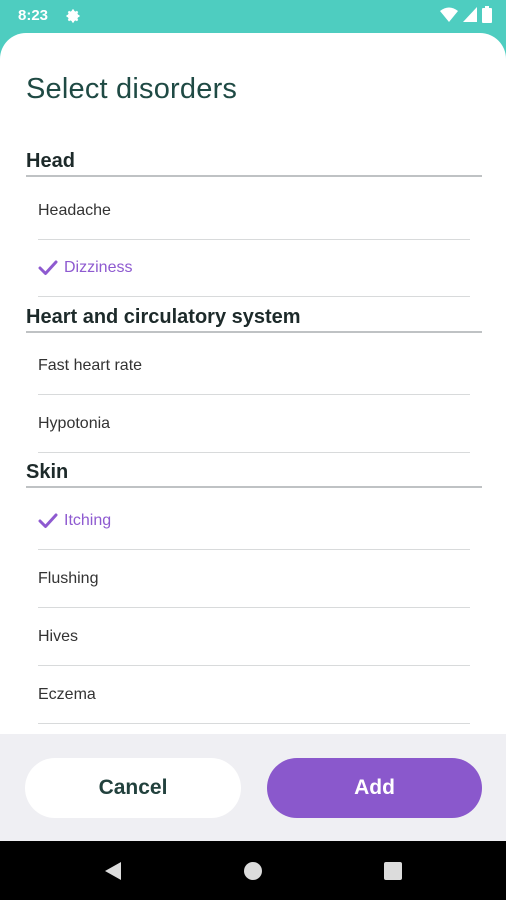 Image resolution: width=506 pixels, height=900 pixels. I want to click on disorder-item-flushing: Flushing, so click(254, 579).